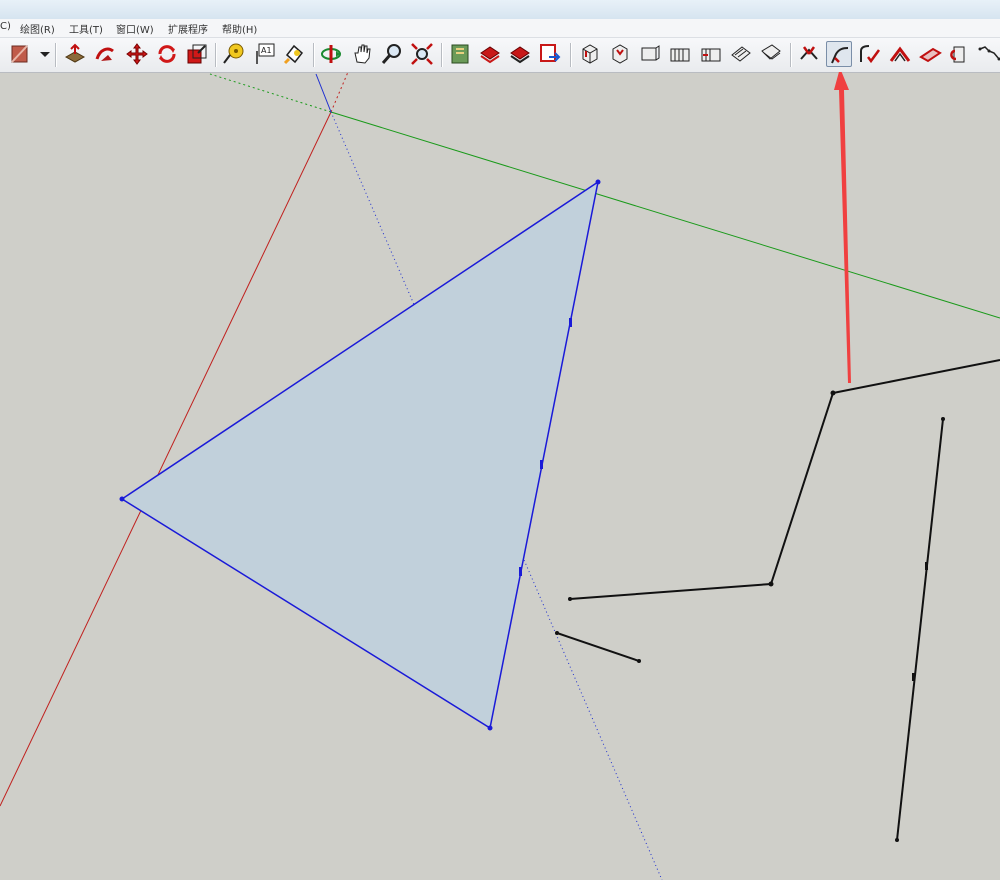  I want to click on long-edge, so click(920, 629).